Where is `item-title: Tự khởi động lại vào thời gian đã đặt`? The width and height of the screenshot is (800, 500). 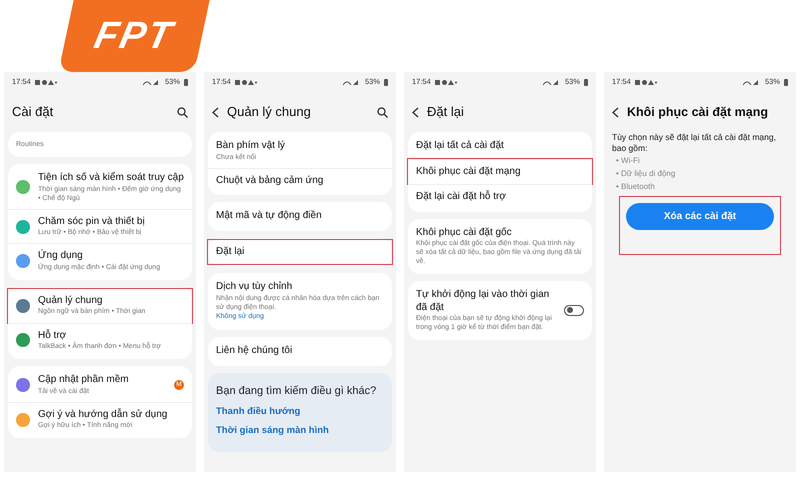
item-title: Tự khởi động lại vào thời gian đã đặt is located at coordinates (483, 301).